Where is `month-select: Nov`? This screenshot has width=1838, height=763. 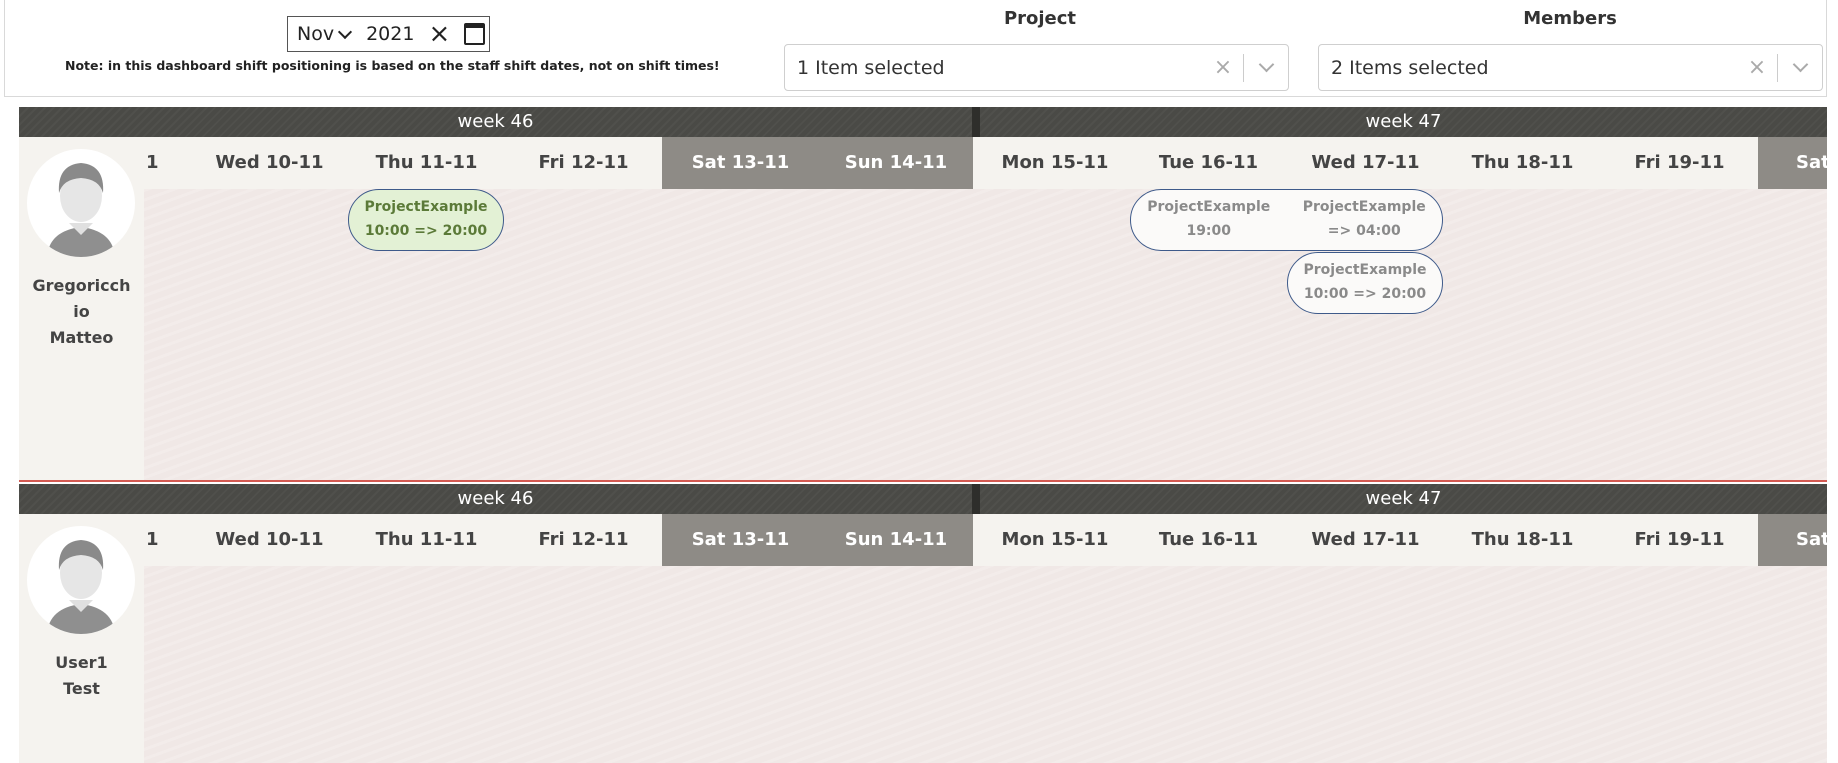
month-select: Nov is located at coordinates (315, 34).